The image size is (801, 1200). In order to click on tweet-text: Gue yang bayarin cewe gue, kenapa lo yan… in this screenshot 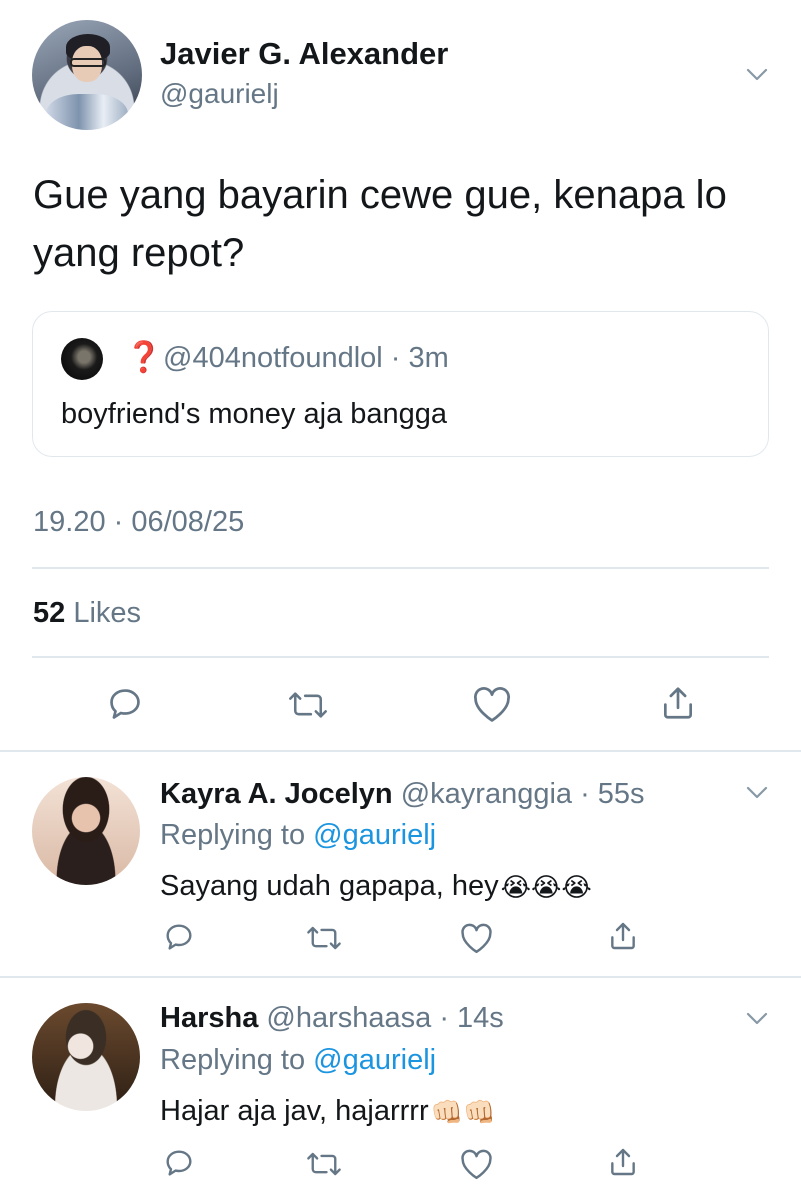, I will do `click(380, 224)`.